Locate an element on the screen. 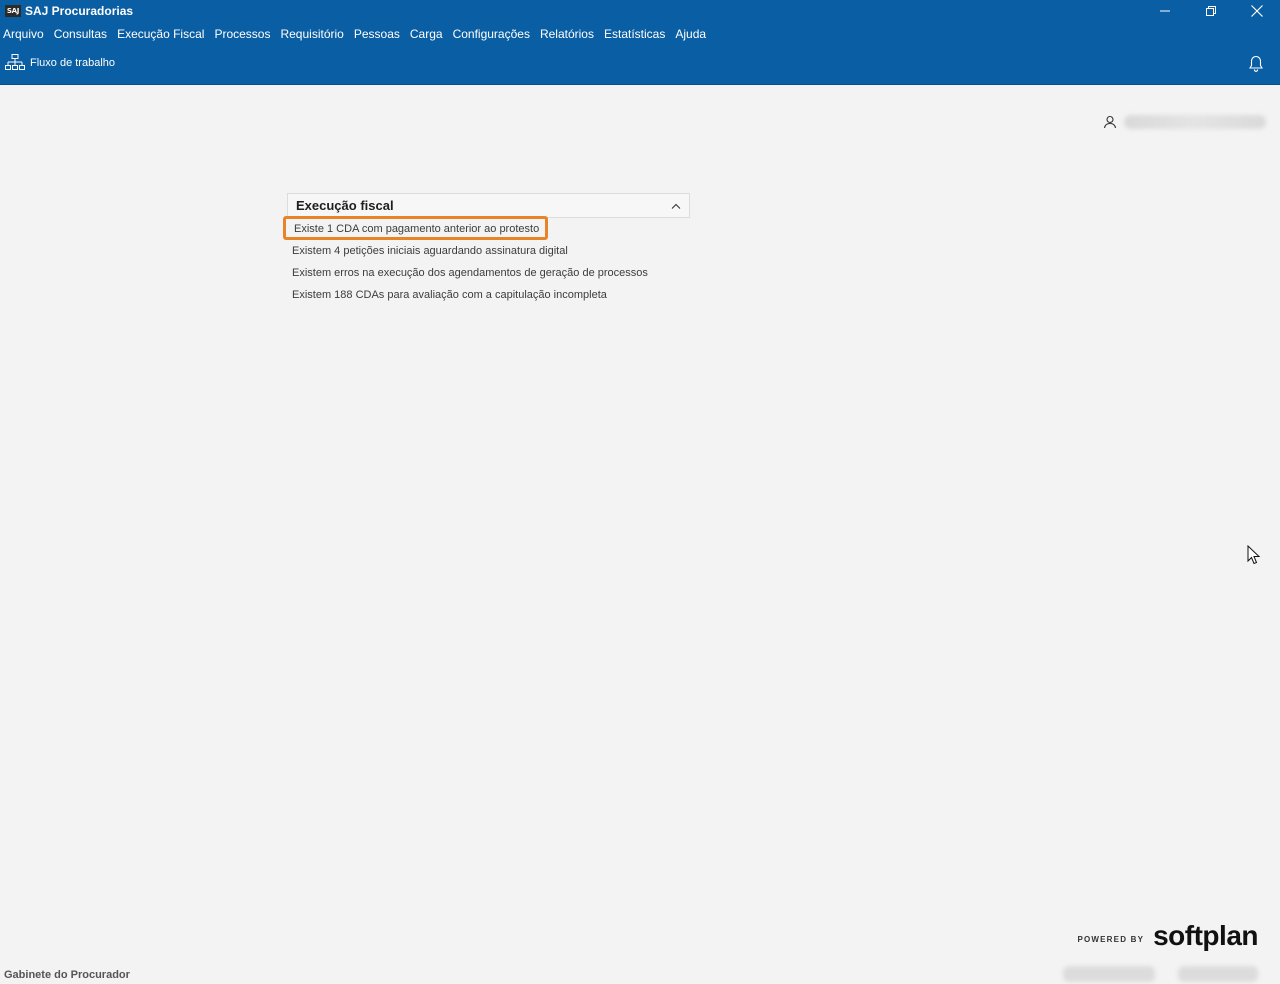 This screenshot has width=1280, height=984. menu-relatorios: Relatórios is located at coordinates (567, 34).